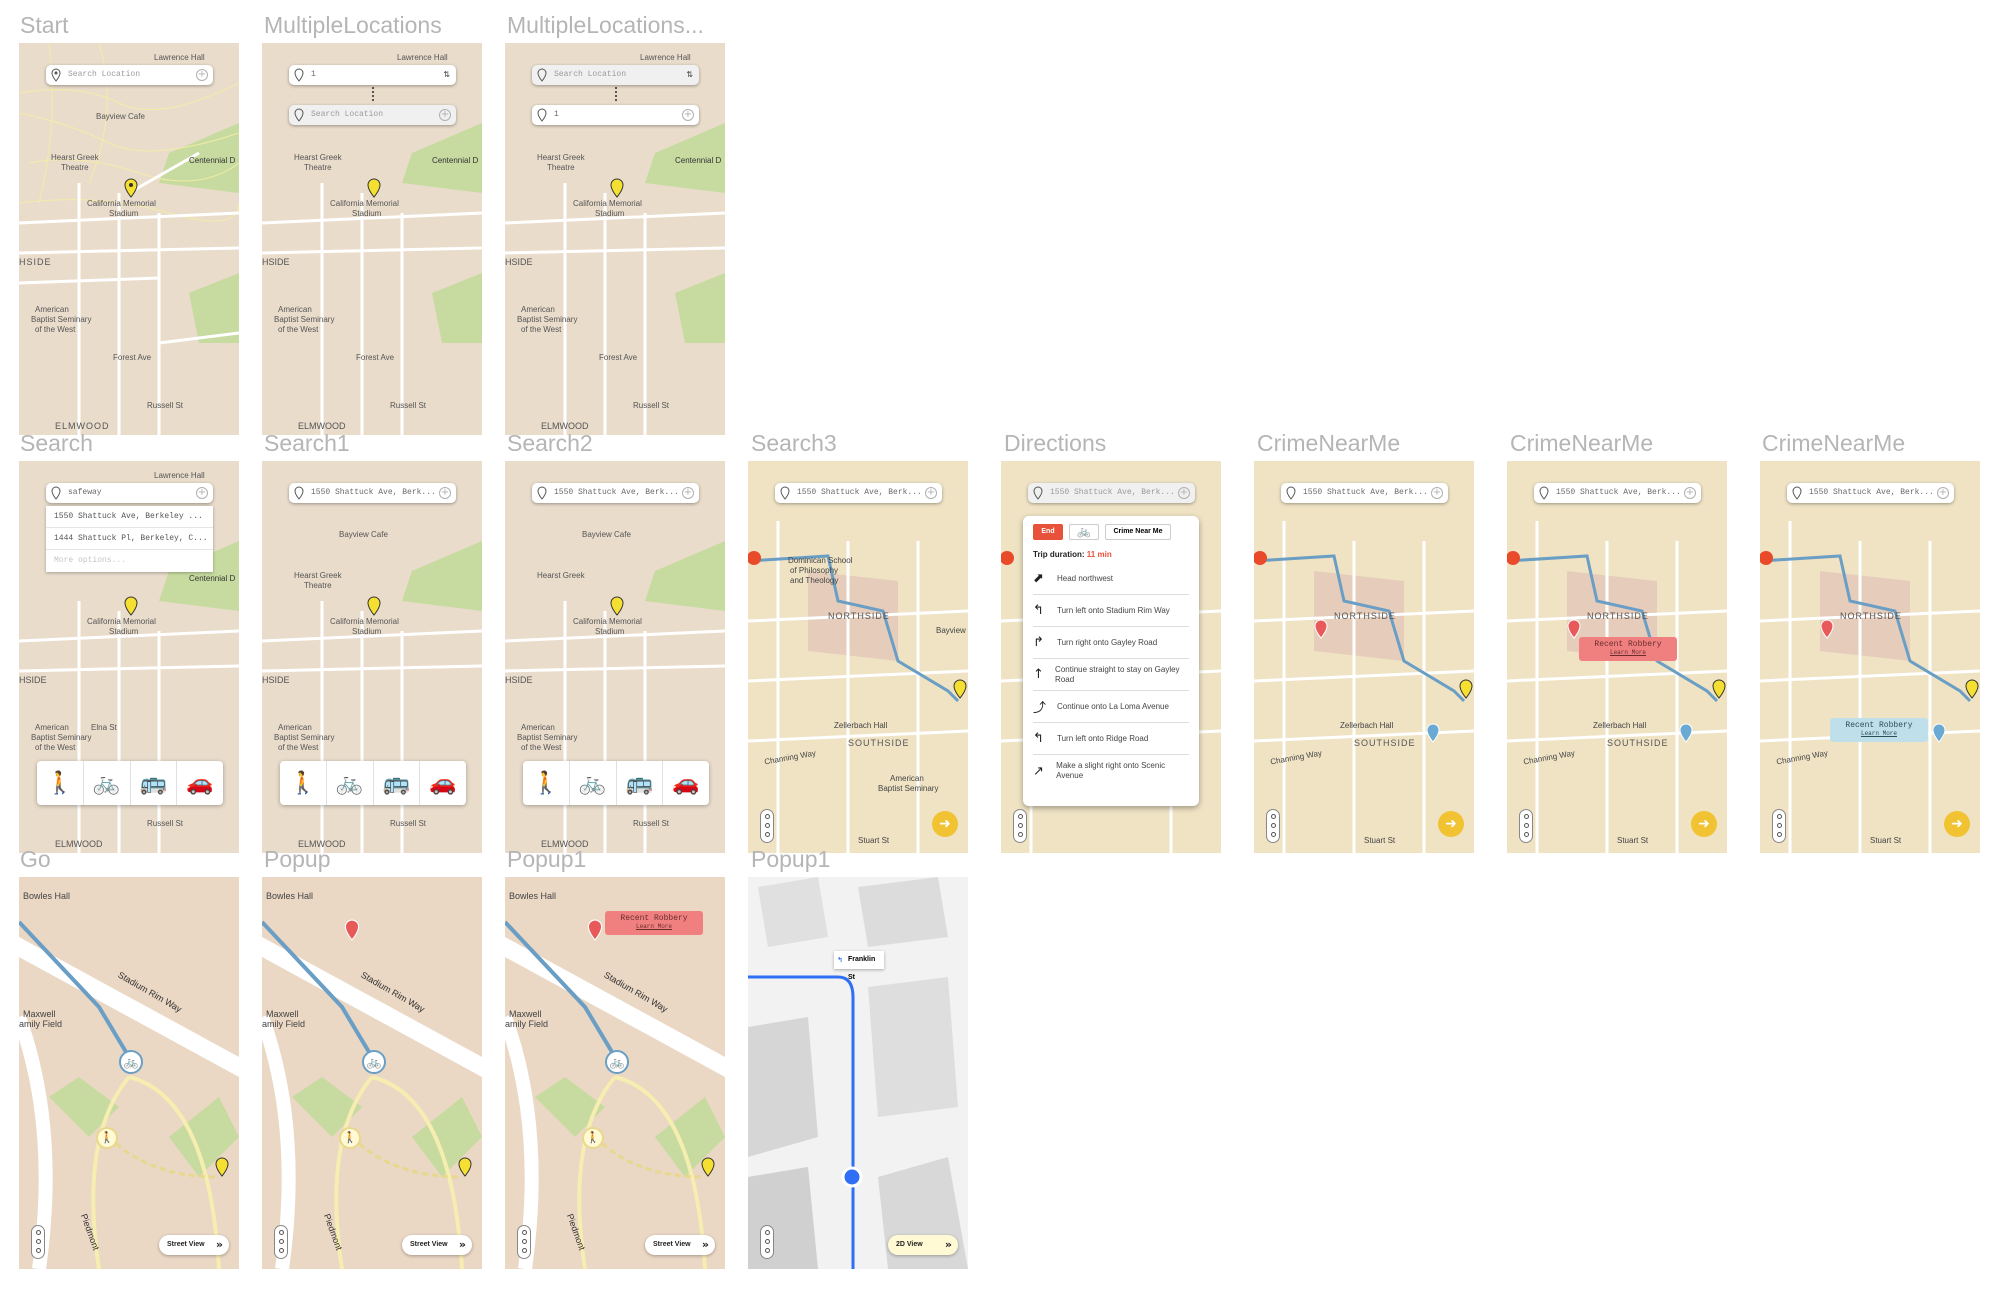 The image size is (1999, 1300). I want to click on connector-dots, so click(373, 94).